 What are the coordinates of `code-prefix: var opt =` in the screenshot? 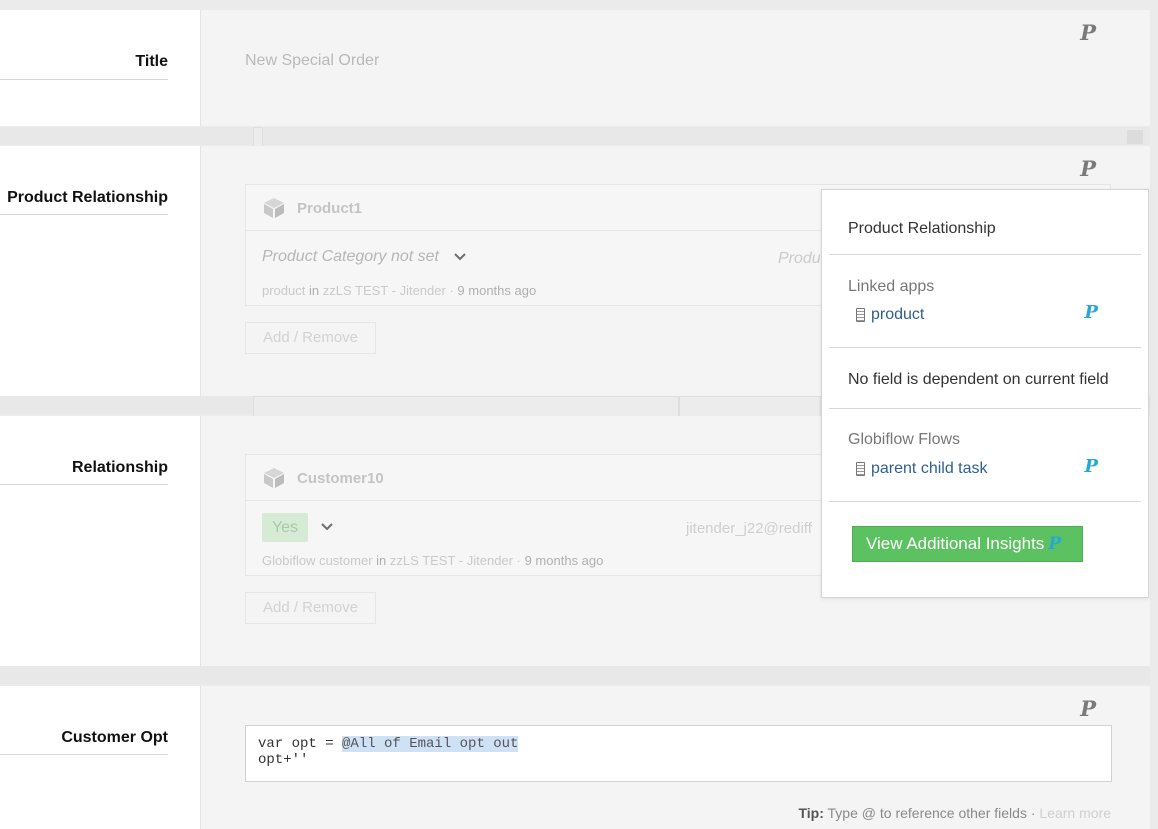 It's located at (300, 744).